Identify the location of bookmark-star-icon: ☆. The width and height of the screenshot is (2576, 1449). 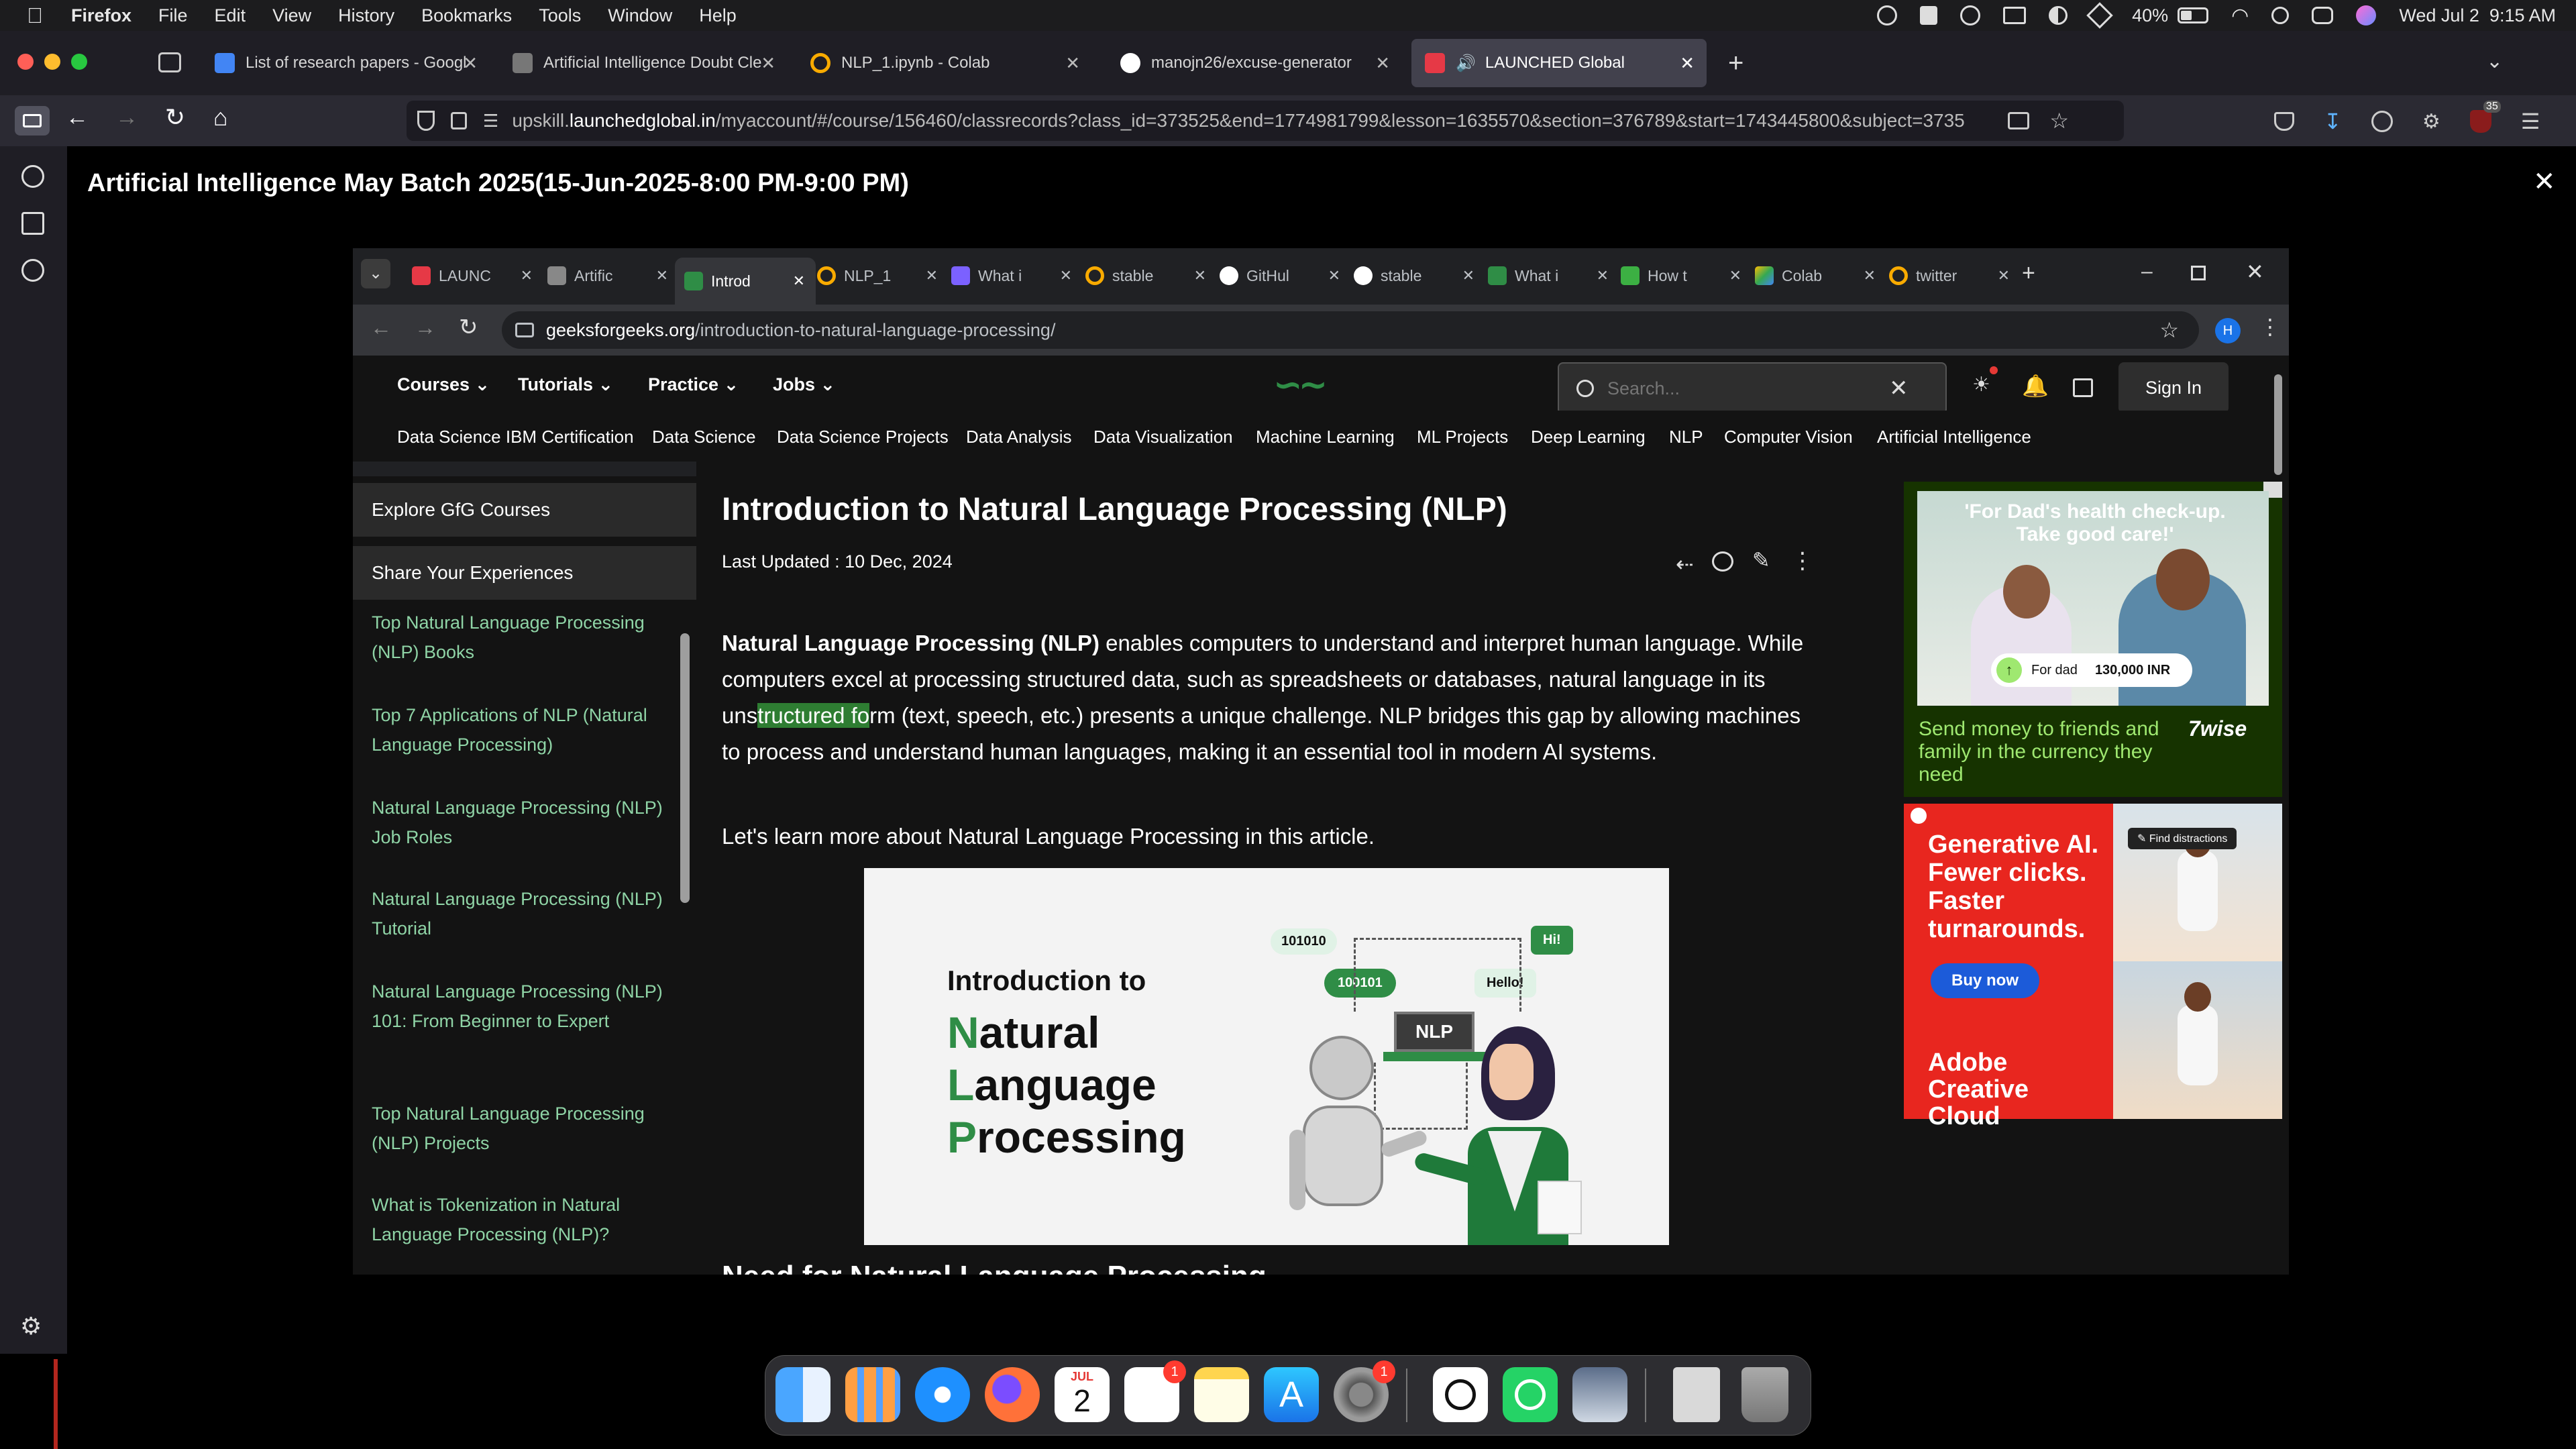
(2059, 120).